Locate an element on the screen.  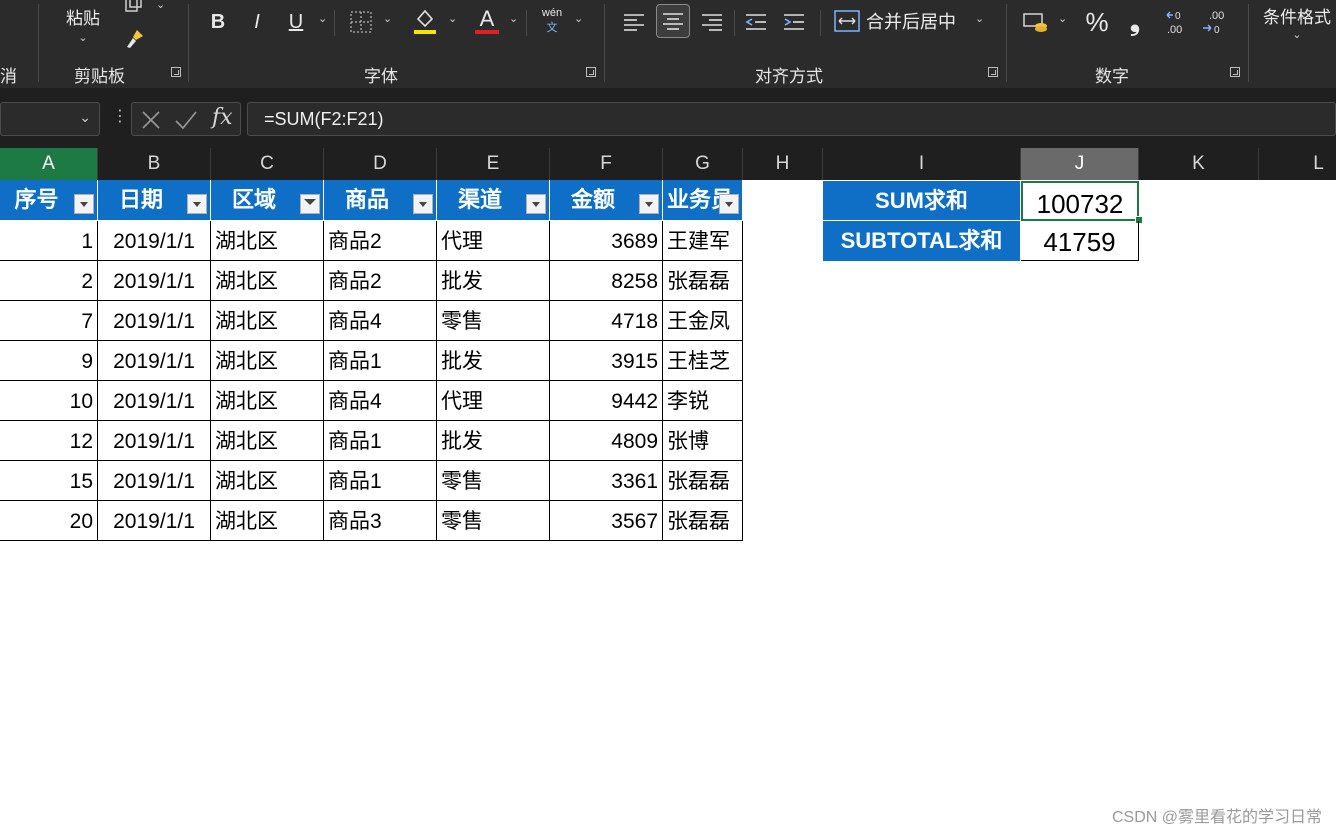
column-header-h: H is located at coordinates (783, 164).